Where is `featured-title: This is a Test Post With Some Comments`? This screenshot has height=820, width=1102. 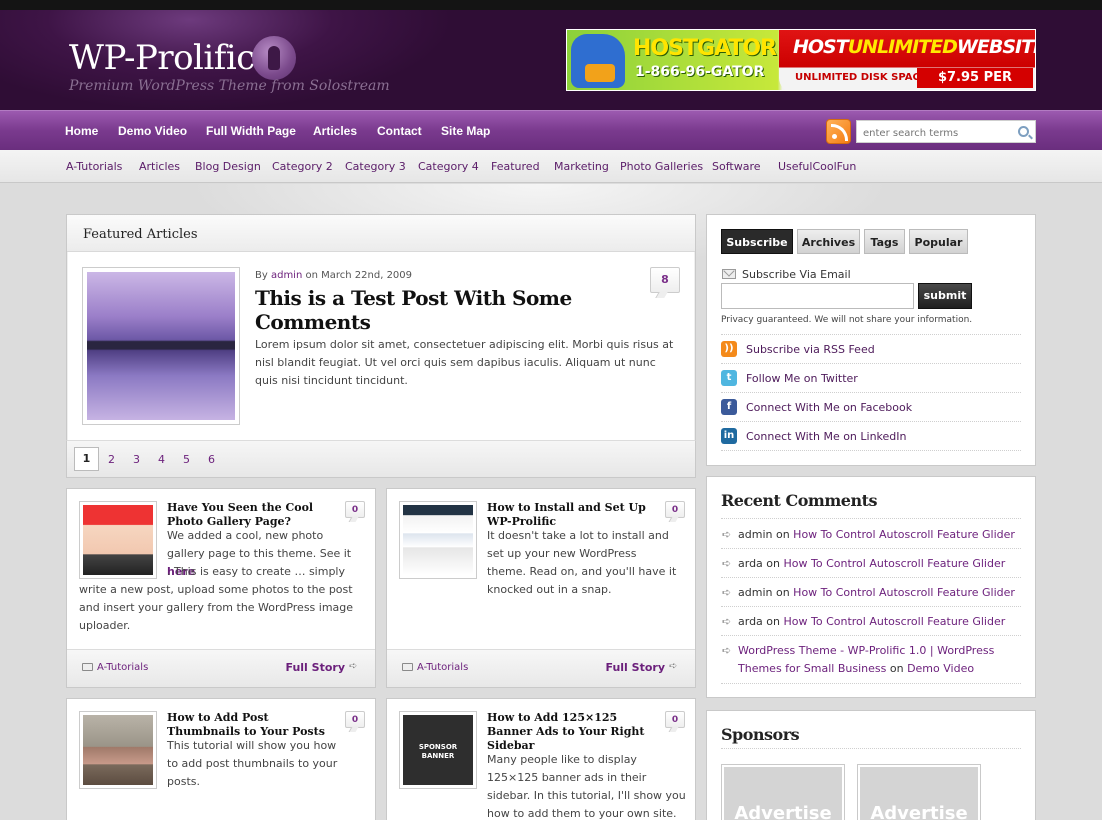 featured-title: This is a Test Post With Some Comments is located at coordinates (445, 310).